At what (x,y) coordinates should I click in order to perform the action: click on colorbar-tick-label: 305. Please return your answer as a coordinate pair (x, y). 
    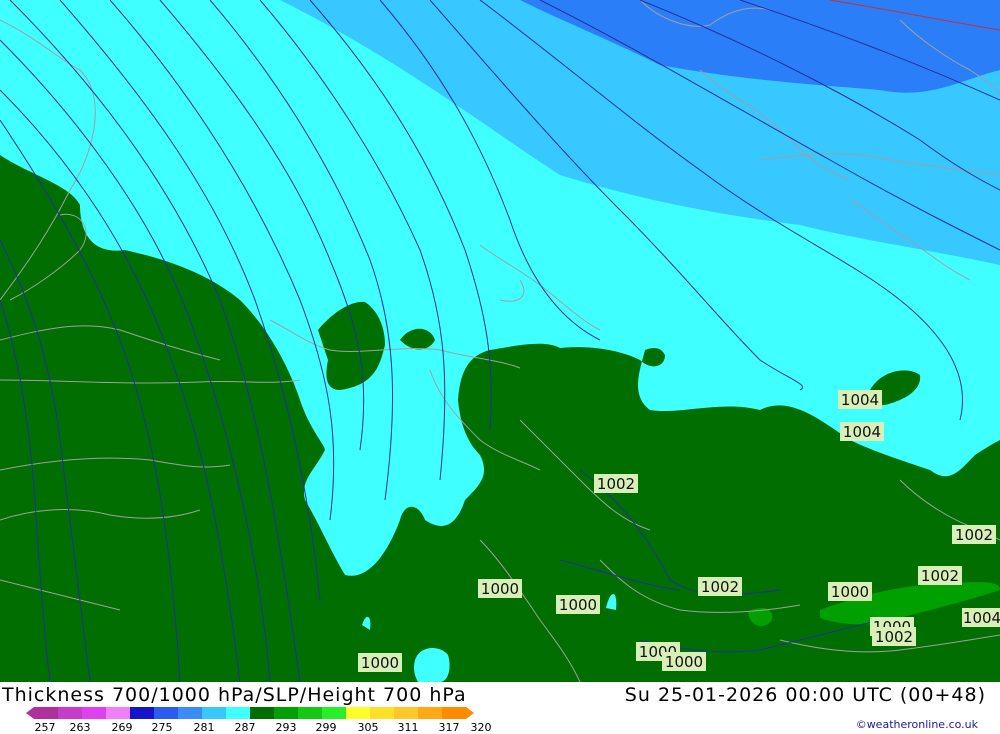
    Looking at the image, I should click on (368, 727).